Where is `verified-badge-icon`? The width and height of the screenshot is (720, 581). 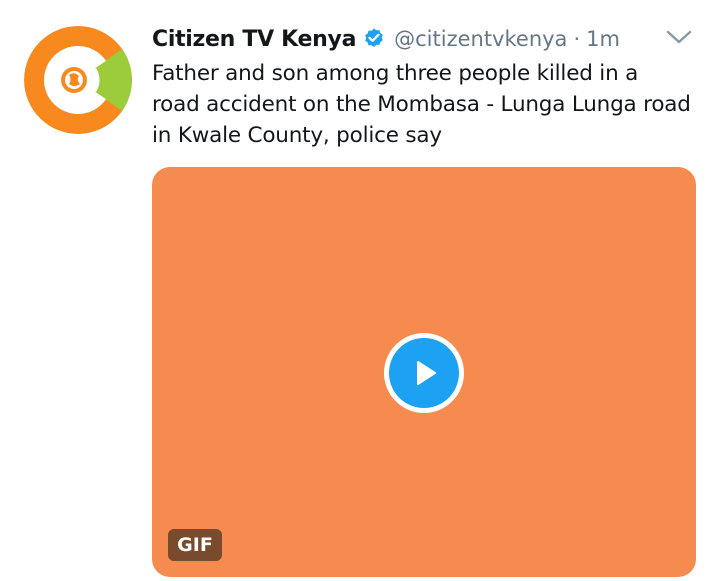 verified-badge-icon is located at coordinates (374, 39).